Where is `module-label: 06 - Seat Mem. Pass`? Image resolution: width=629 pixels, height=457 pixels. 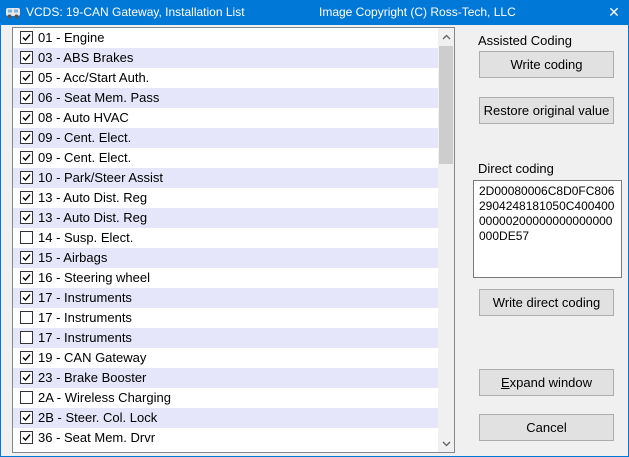 module-label: 06 - Seat Mem. Pass is located at coordinates (99, 97).